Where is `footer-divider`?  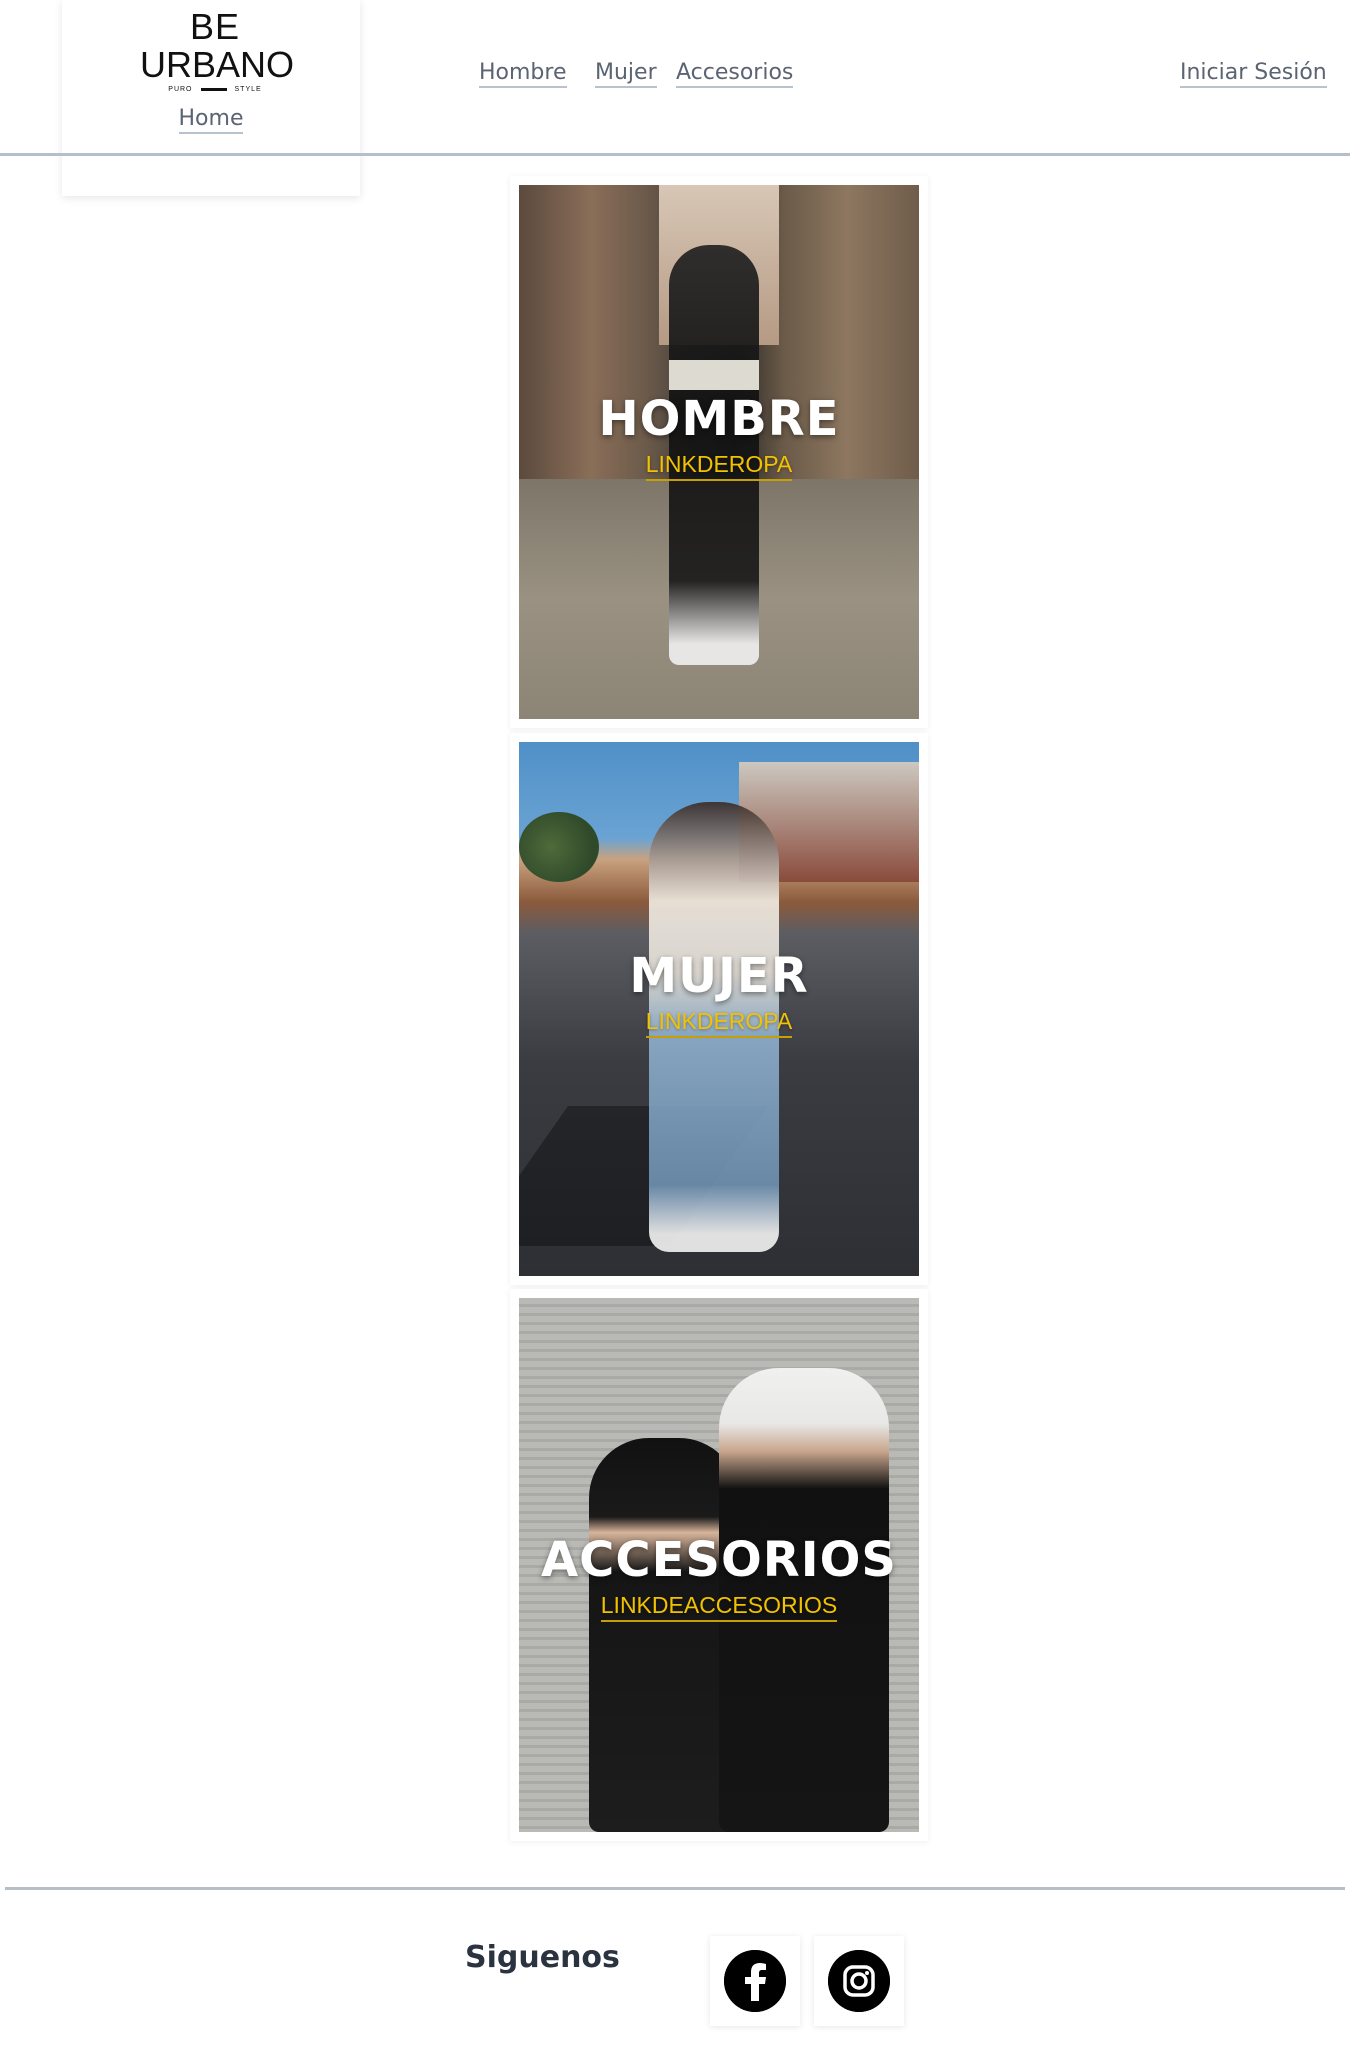
footer-divider is located at coordinates (675, 1888).